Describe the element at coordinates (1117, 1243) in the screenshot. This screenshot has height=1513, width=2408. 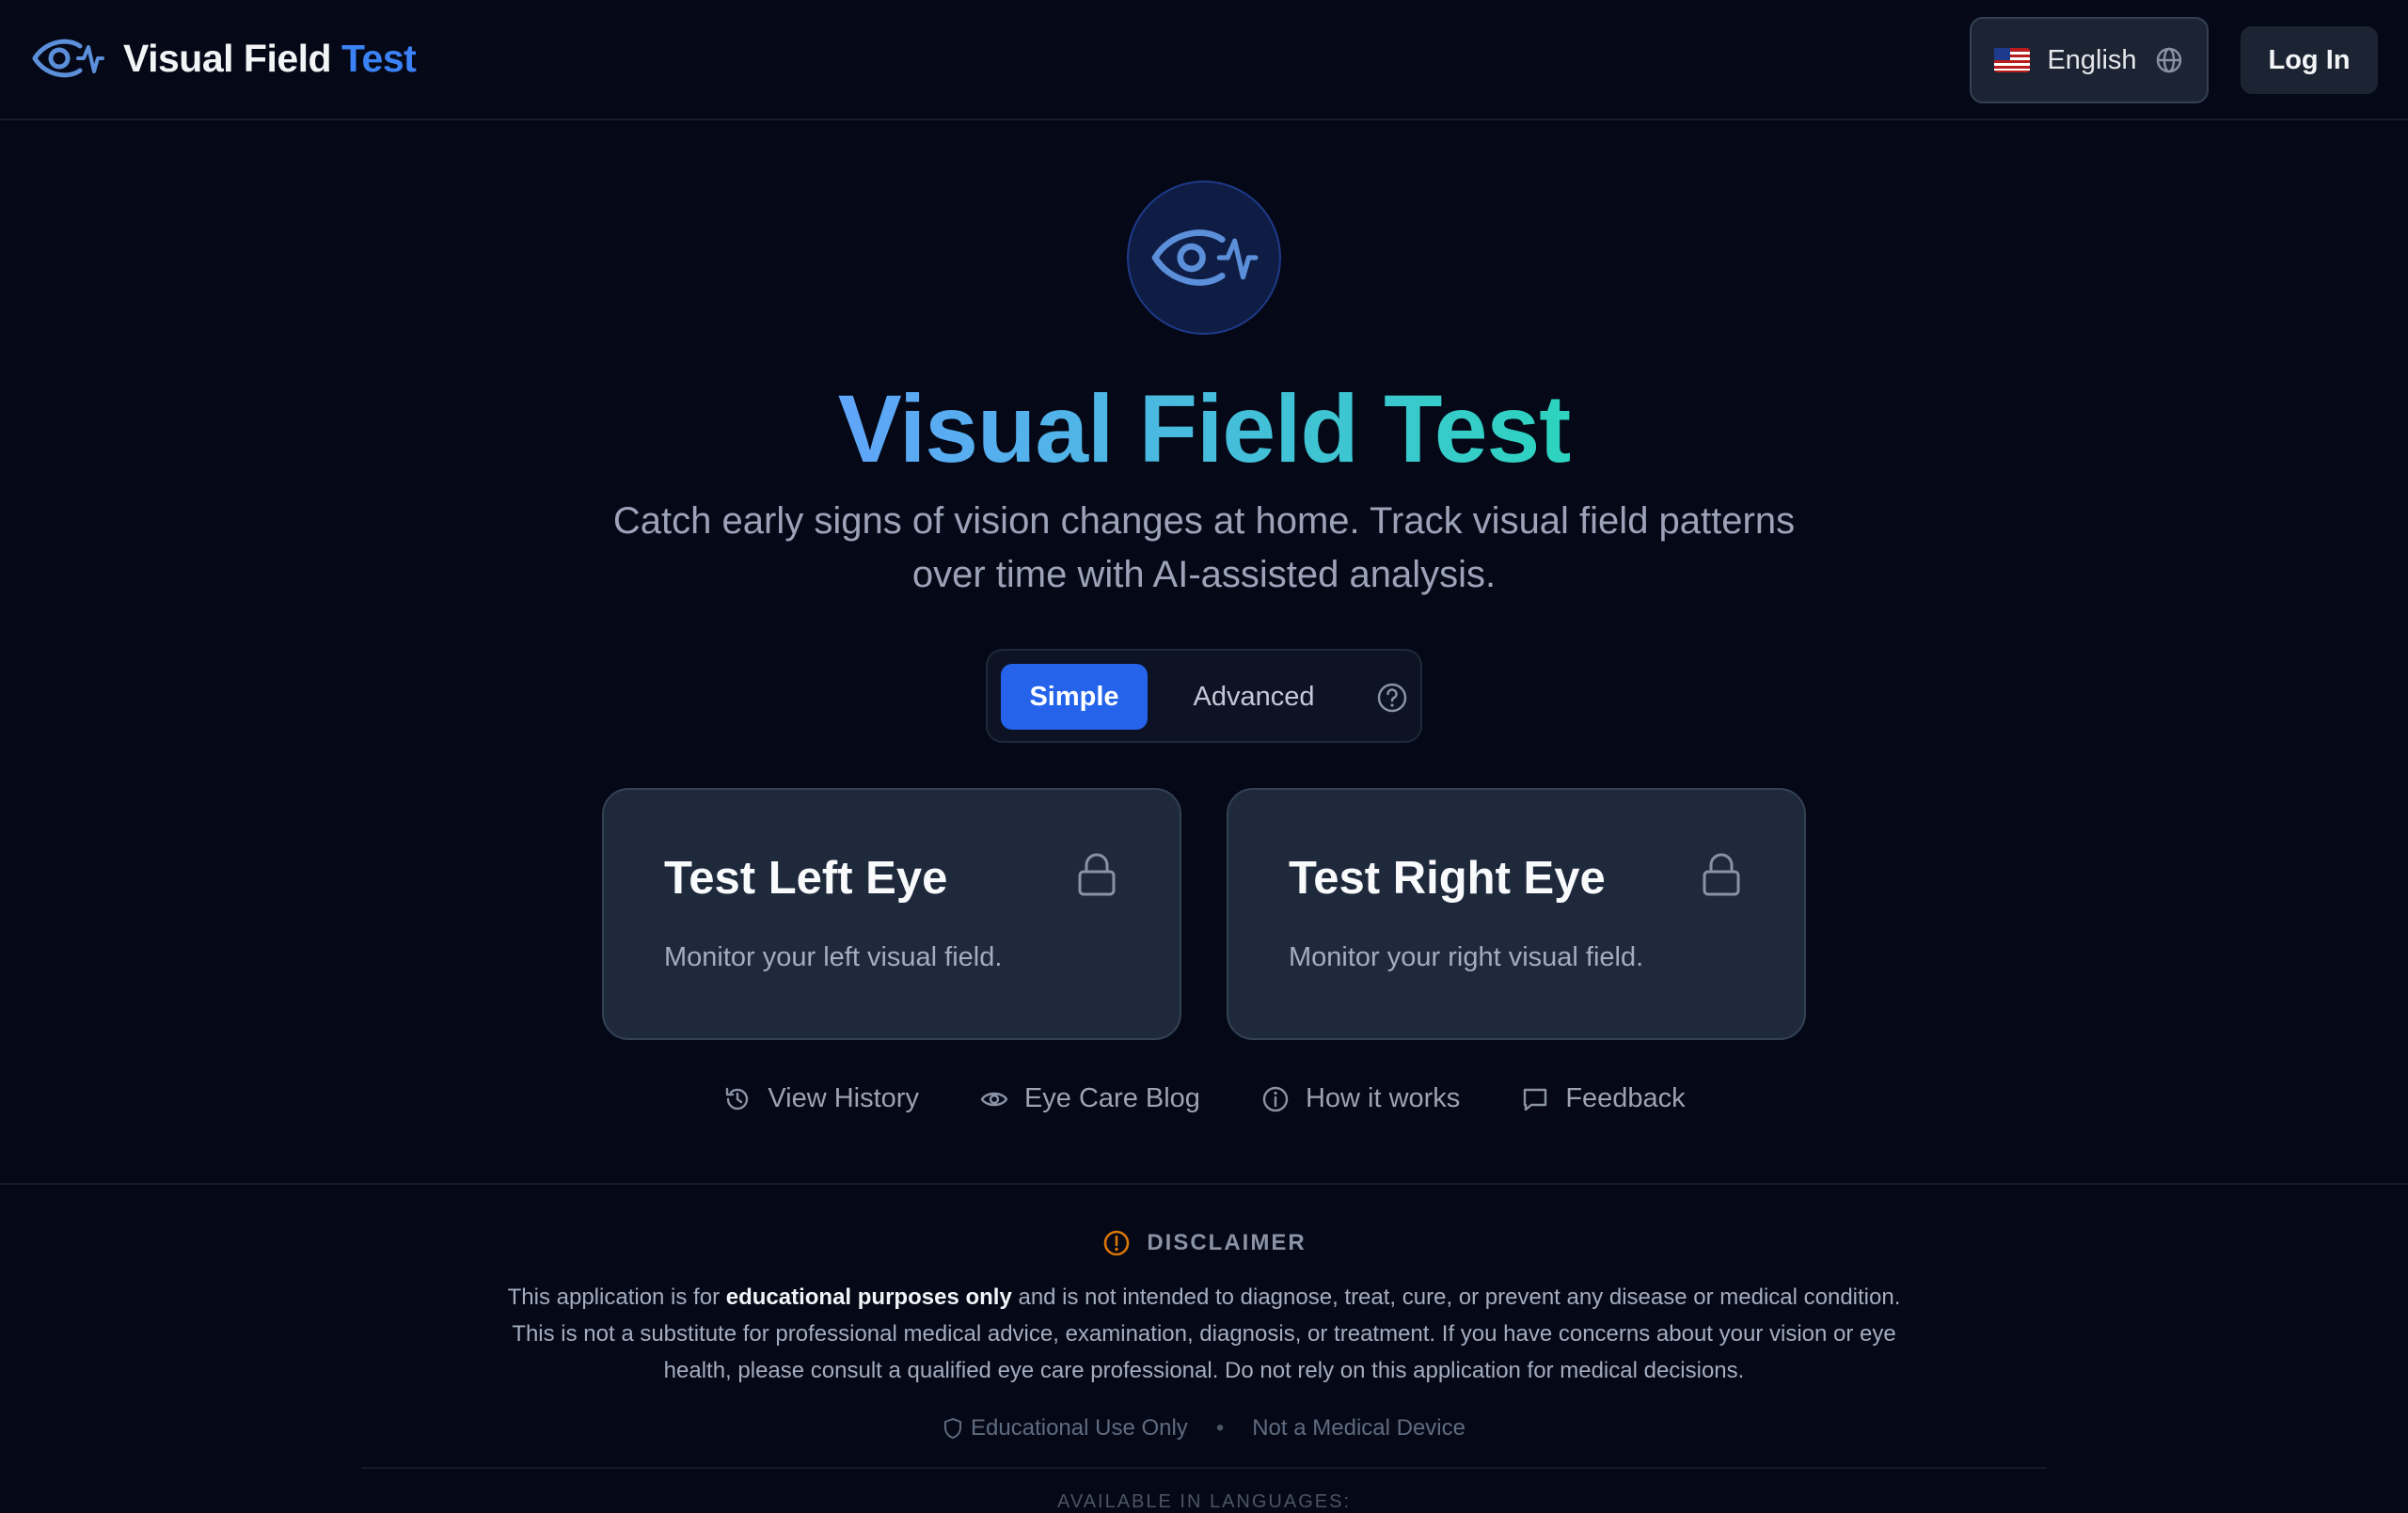
I see `warning-icon` at that location.